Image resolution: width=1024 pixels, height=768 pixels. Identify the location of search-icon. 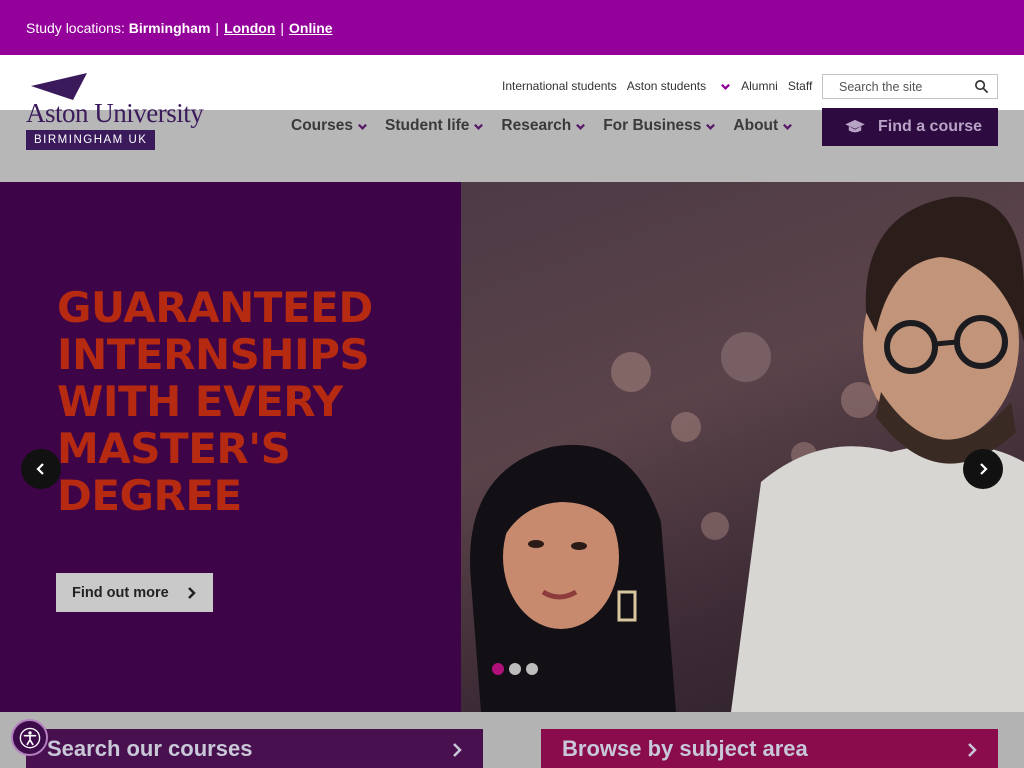
(981, 86).